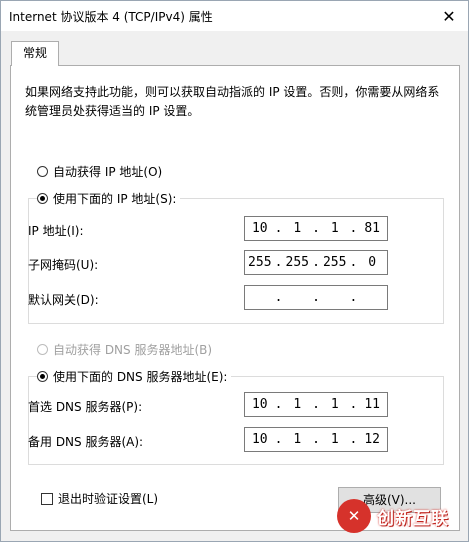  I want to click on watermark-text: 创新互联, so click(413, 518).